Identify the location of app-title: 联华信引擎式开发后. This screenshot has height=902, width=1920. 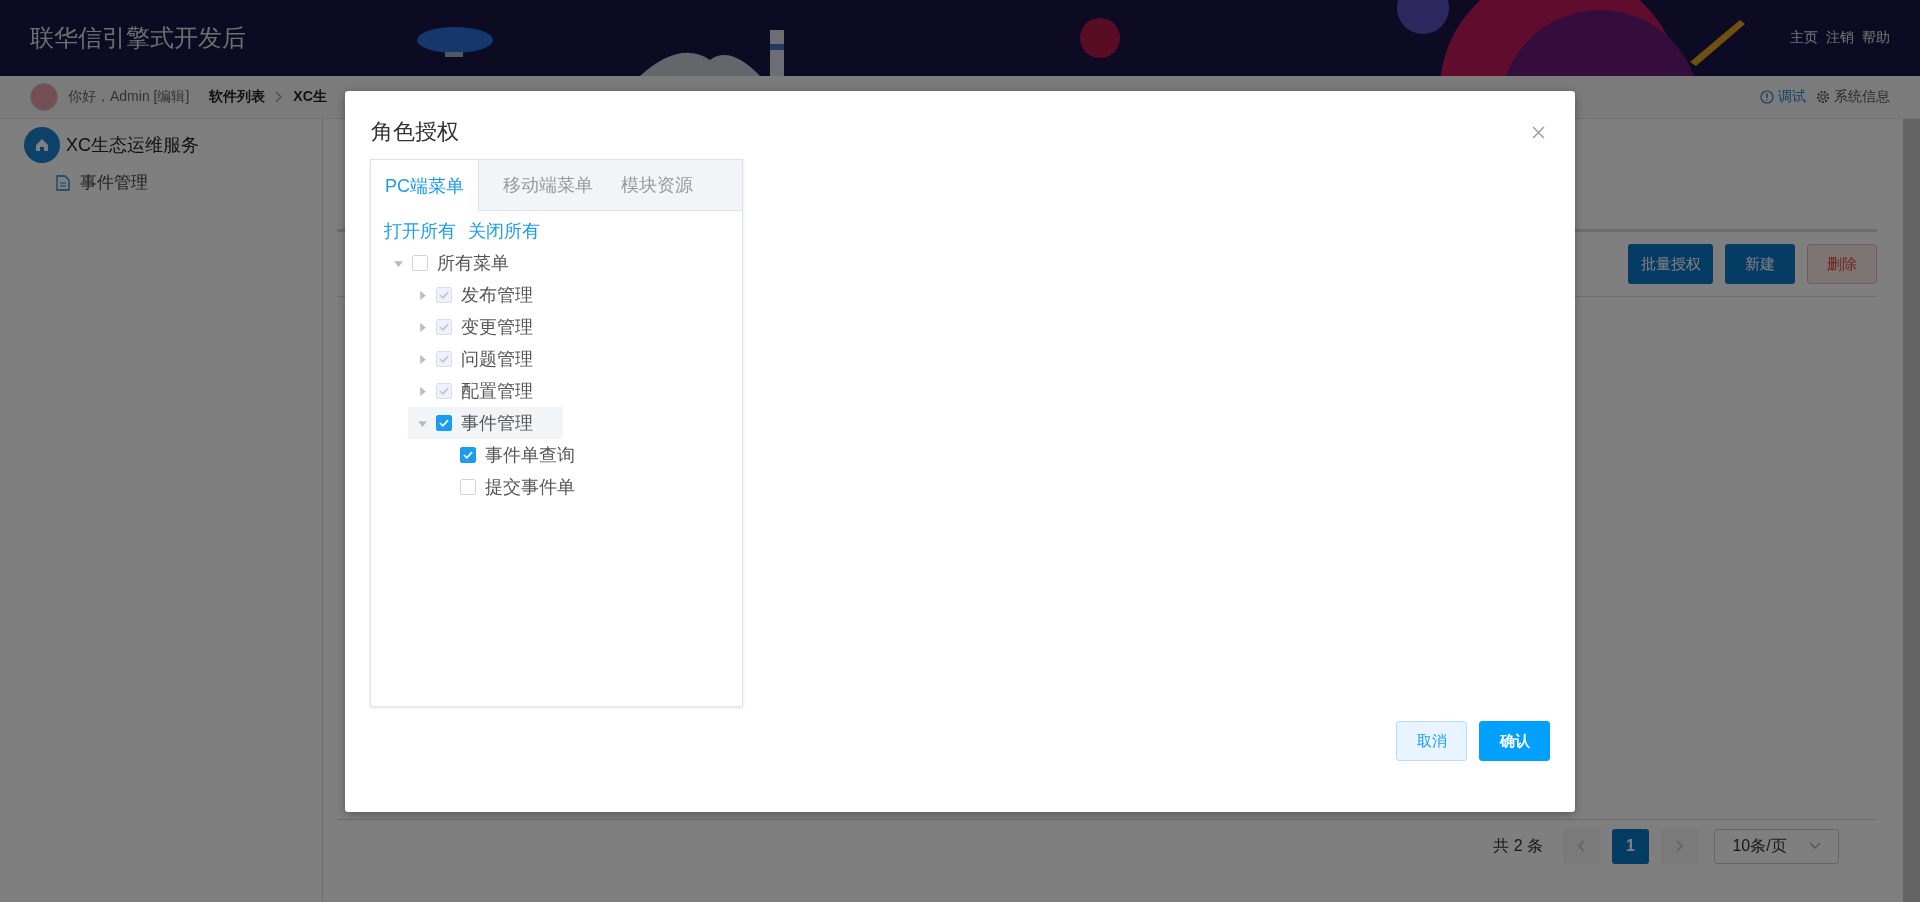
(138, 38).